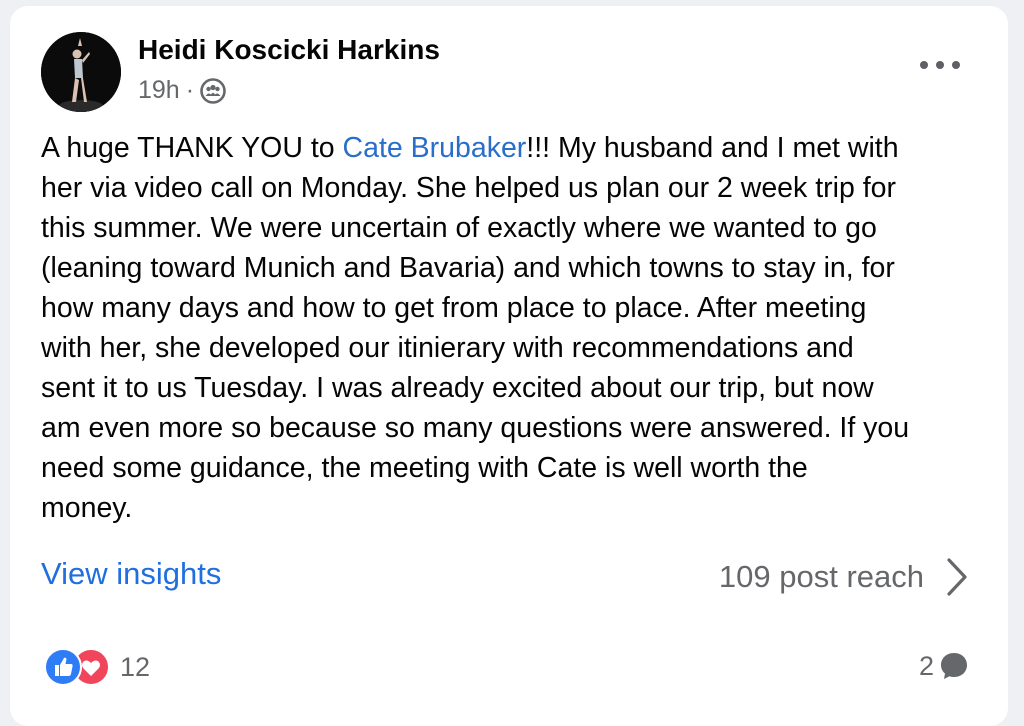 The height and width of the screenshot is (726, 1024). What do you see at coordinates (192, 148) in the screenshot?
I see `body-text-segment: A huge THANK YOU to` at bounding box center [192, 148].